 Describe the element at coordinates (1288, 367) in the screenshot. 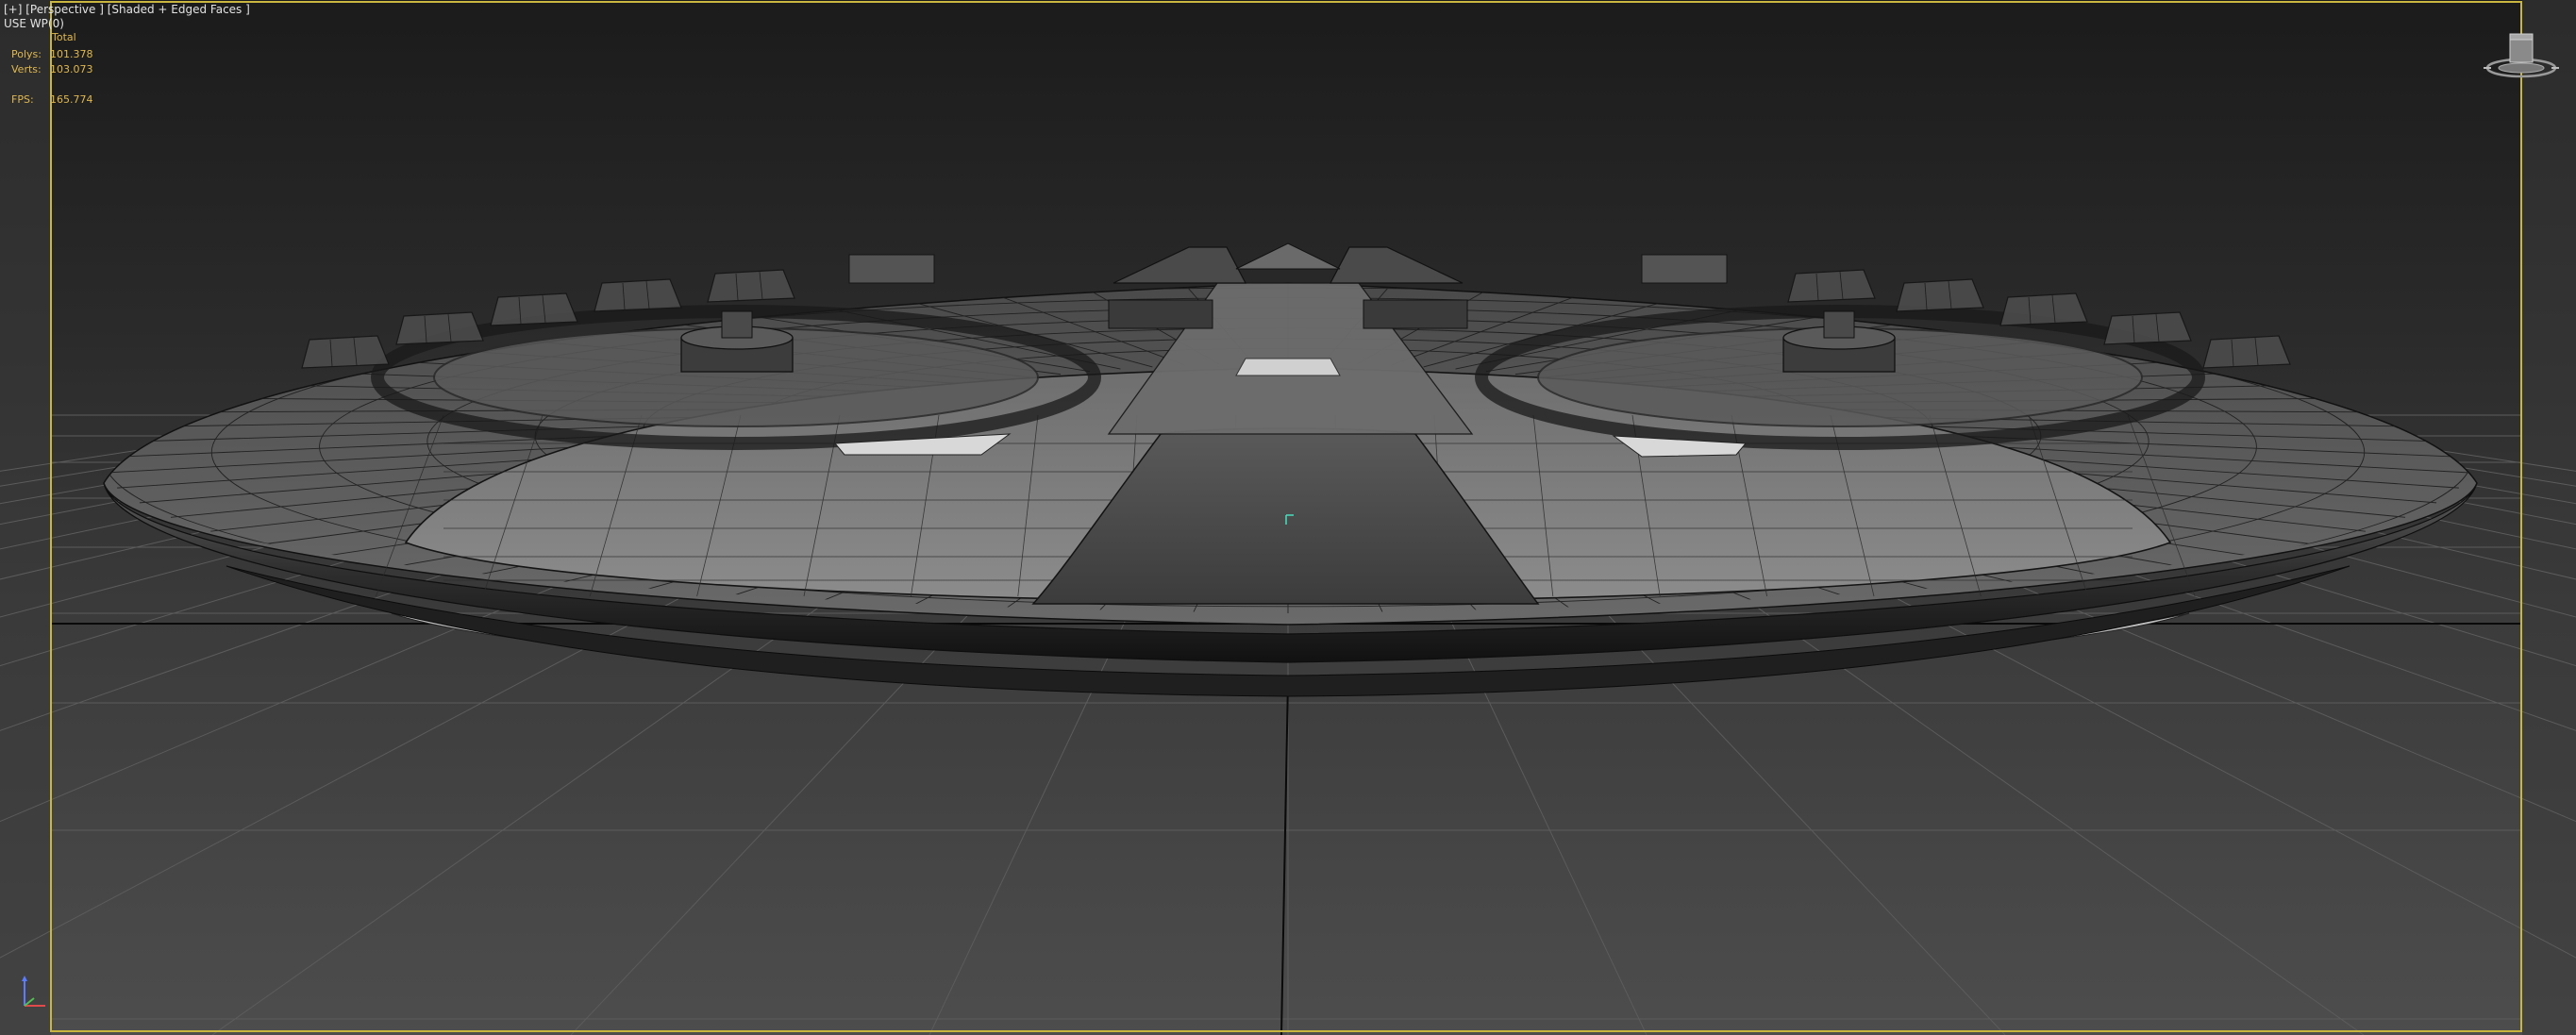

I see `spine-glow` at that location.